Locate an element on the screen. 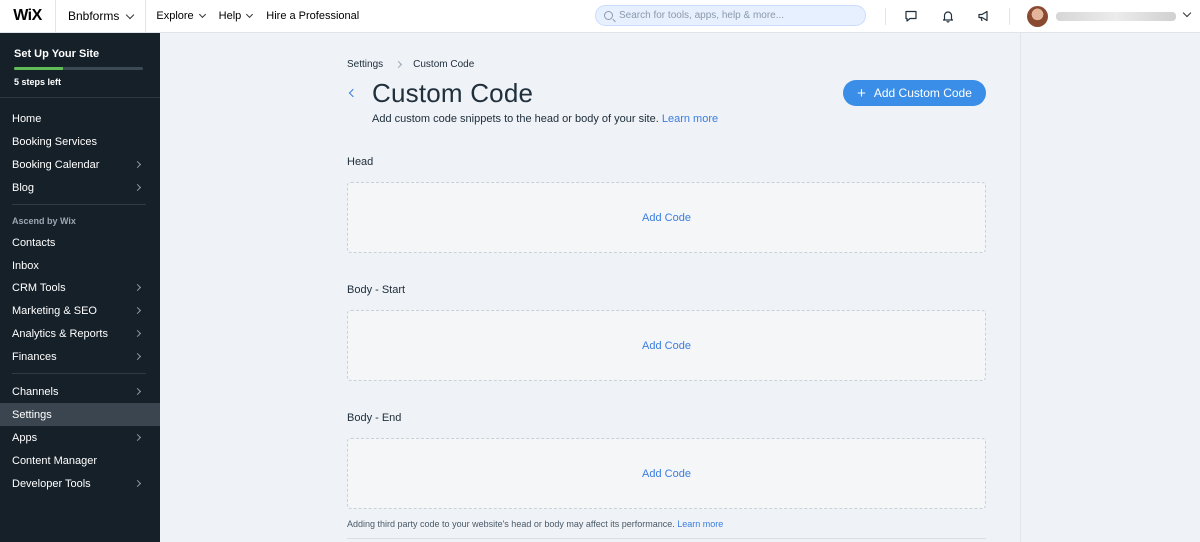 Image resolution: width=1200 pixels, height=542 pixels. nav-hire-professional: Hire a Professional is located at coordinates (312, 16).